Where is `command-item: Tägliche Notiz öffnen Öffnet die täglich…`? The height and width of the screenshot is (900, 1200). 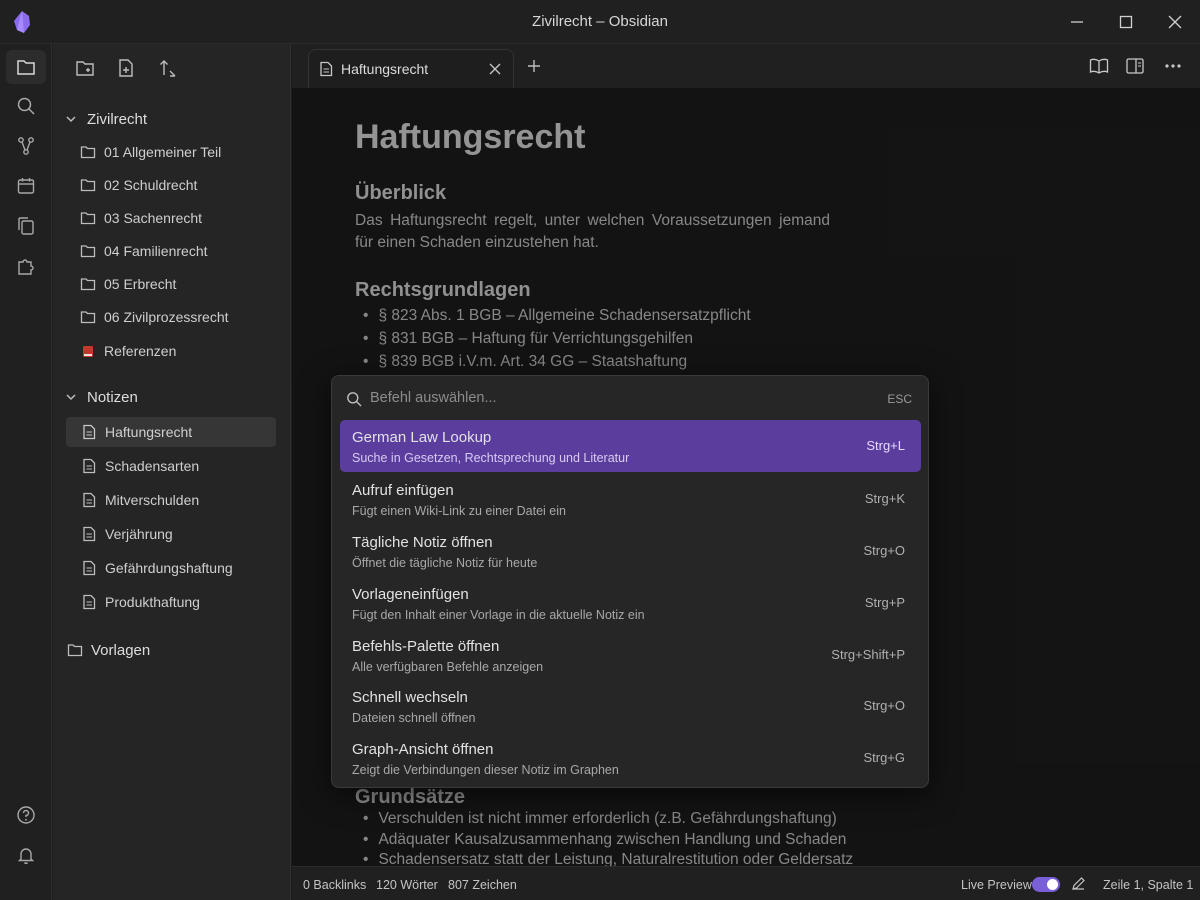
command-item: Tägliche Notiz öffnen Öffnet die täglich… is located at coordinates (630, 551).